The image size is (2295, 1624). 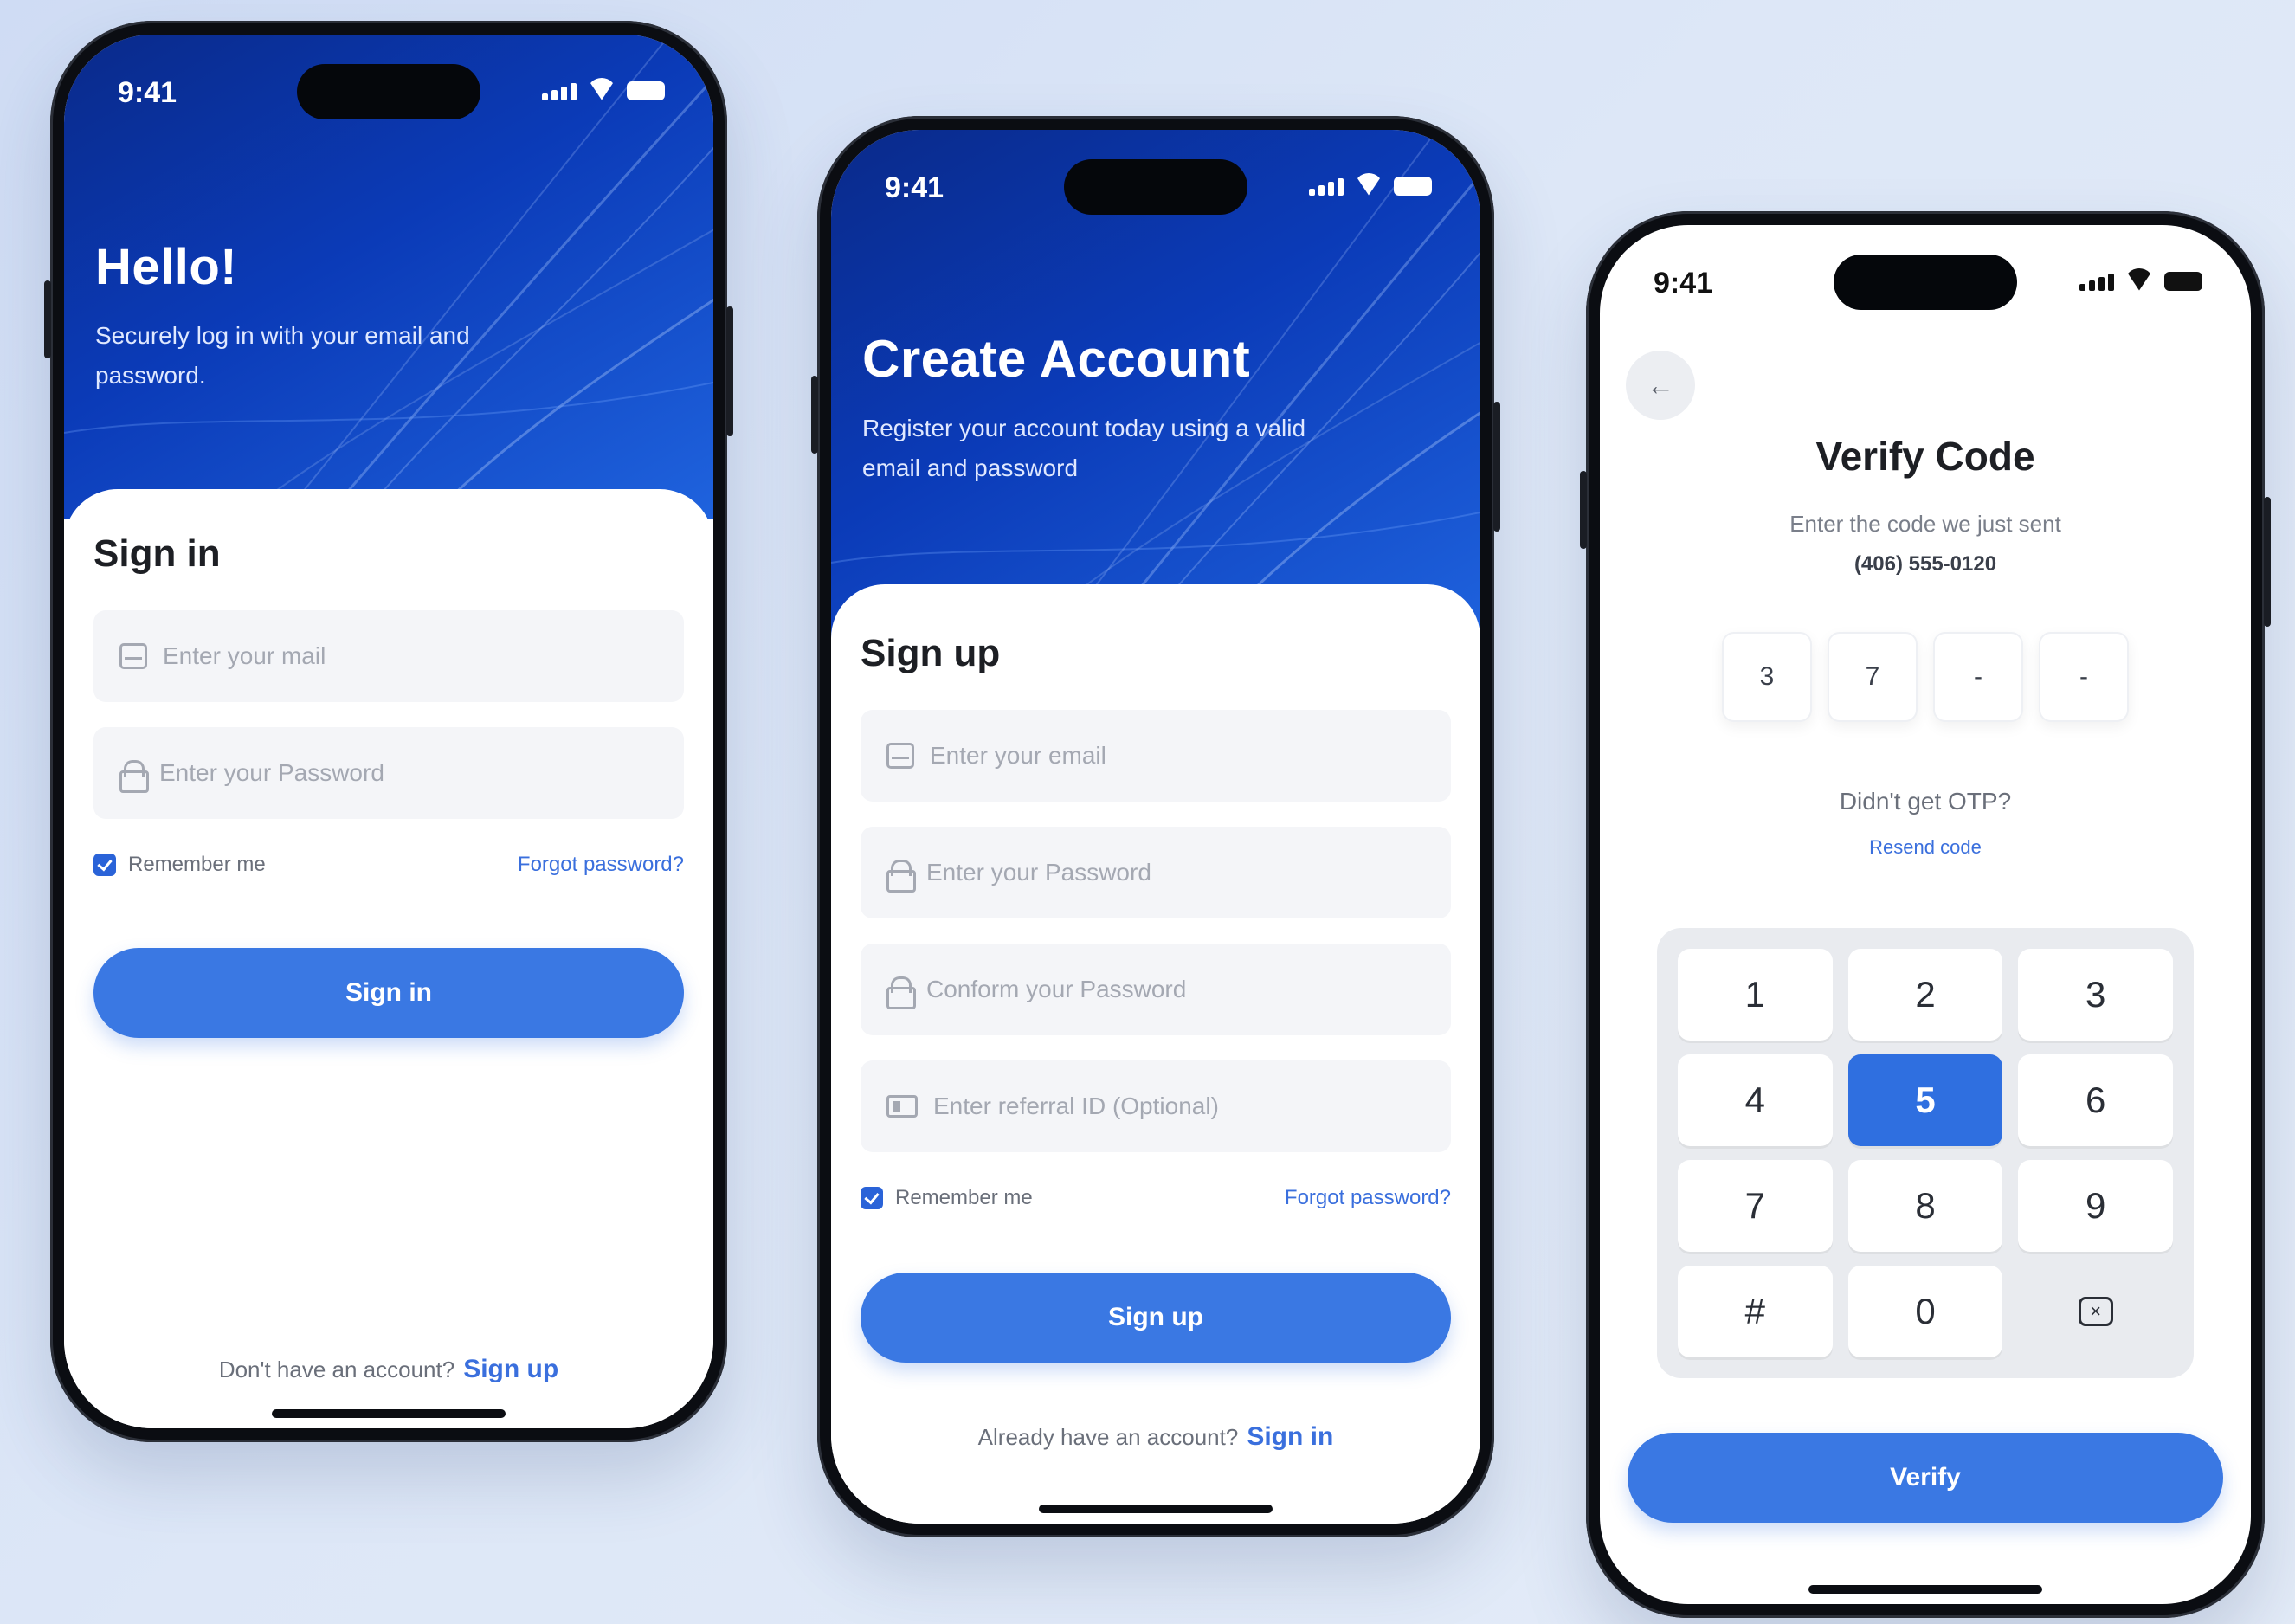 What do you see at coordinates (1925, 524) in the screenshot?
I see `verify-subtitle: Enter the code we just sent` at bounding box center [1925, 524].